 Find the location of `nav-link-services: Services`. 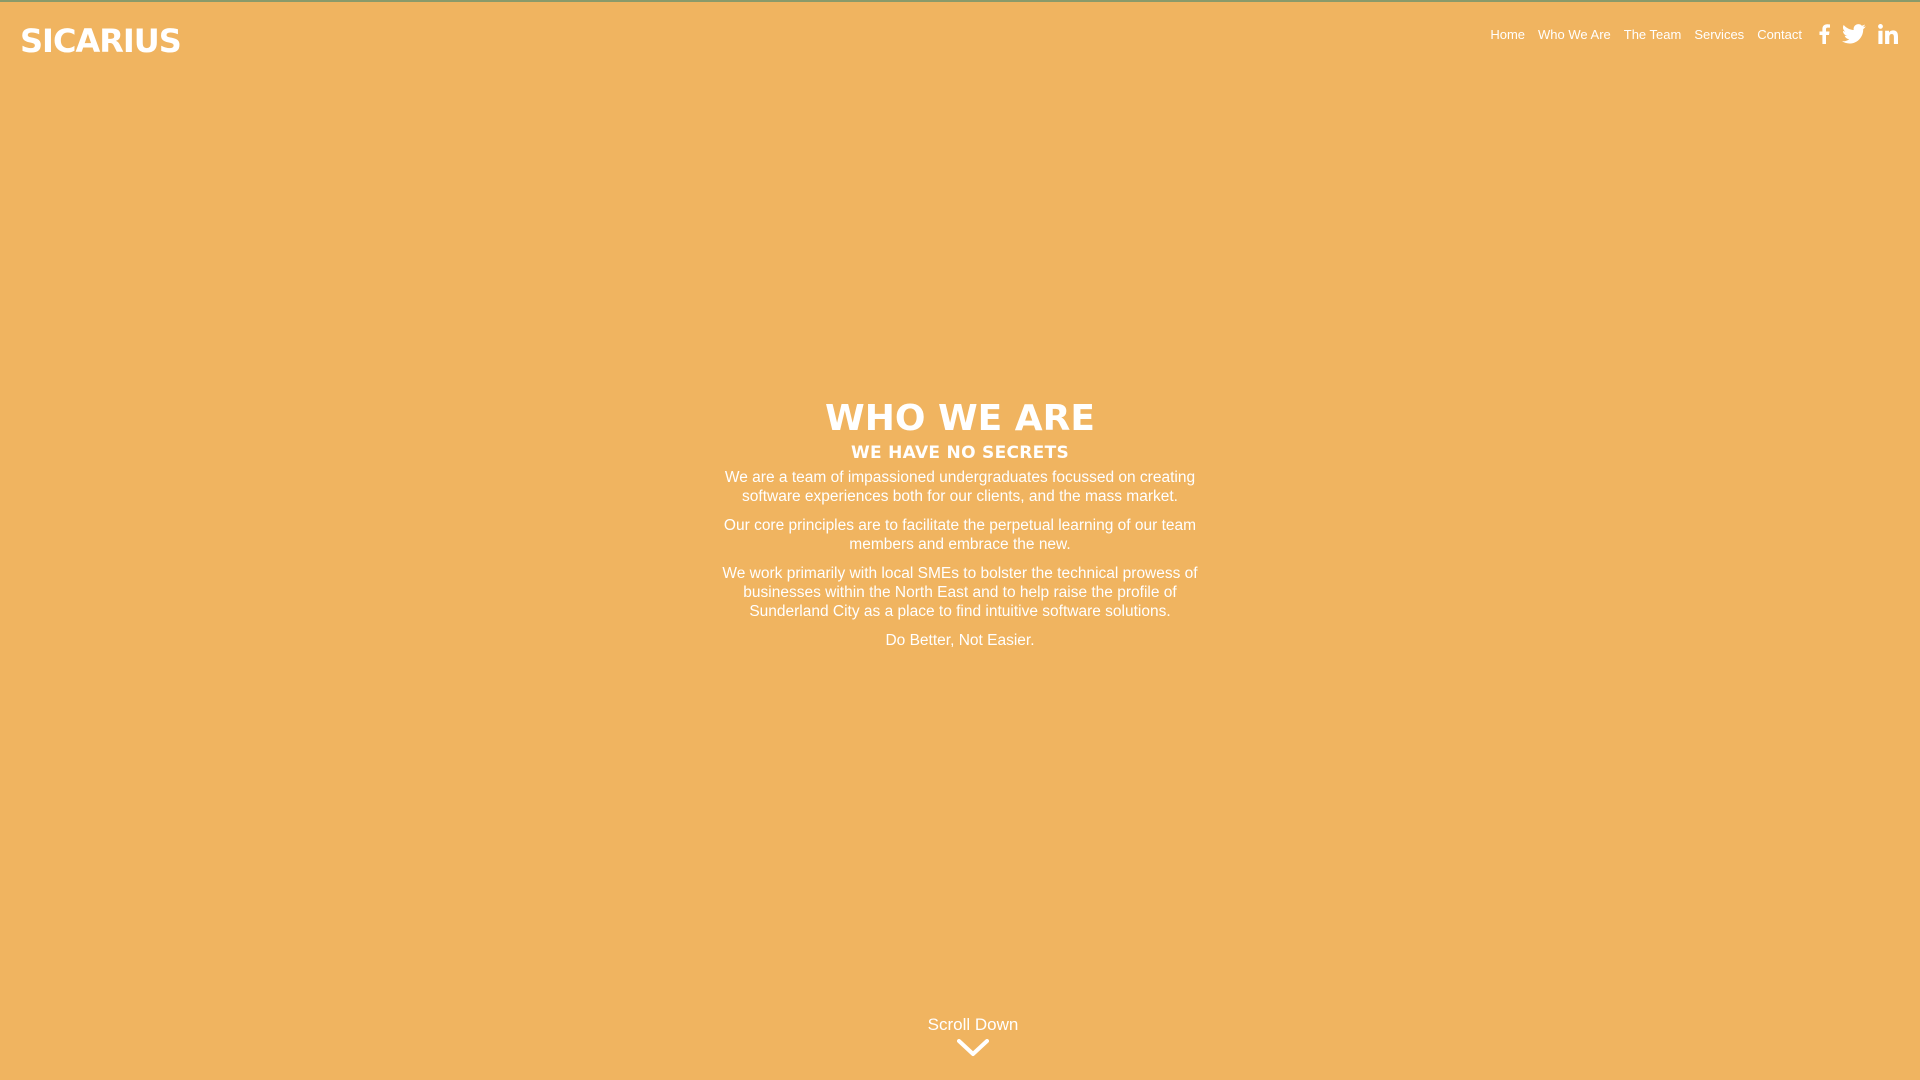

nav-link-services: Services is located at coordinates (1719, 34).